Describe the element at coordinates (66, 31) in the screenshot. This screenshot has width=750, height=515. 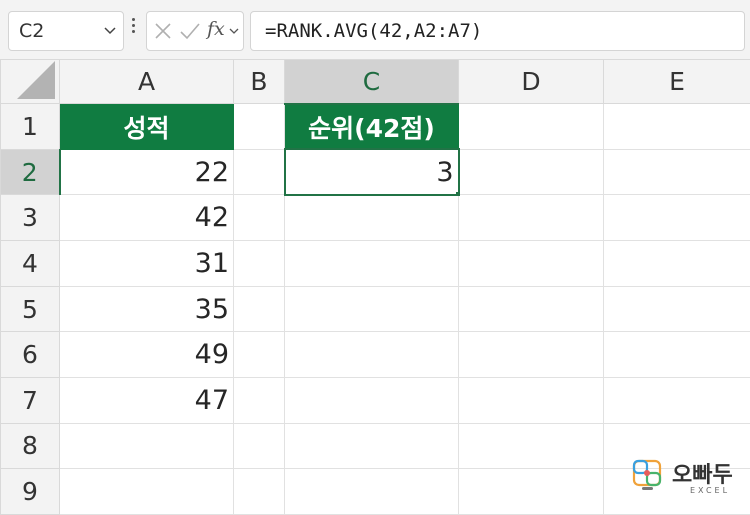
I see `name-box: C2` at that location.